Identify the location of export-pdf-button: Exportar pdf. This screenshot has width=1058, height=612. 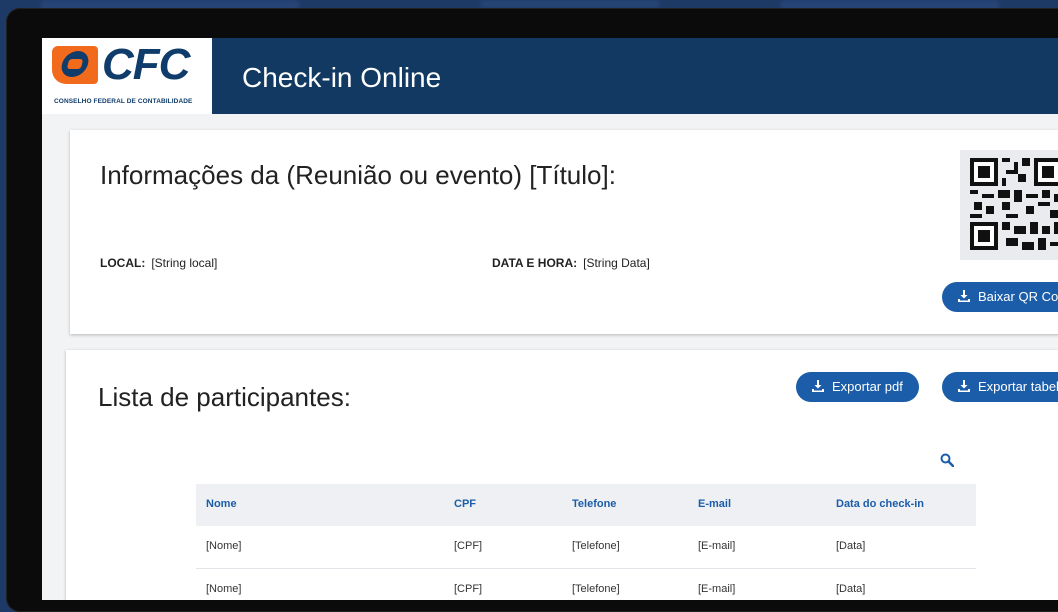
(857, 387).